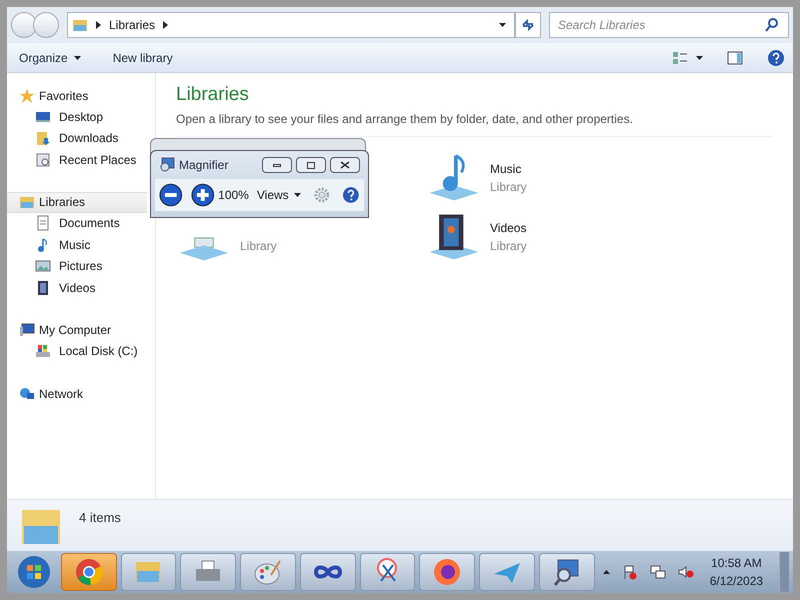 This screenshot has width=800, height=600. Describe the element at coordinates (81, 117) in the screenshot. I see `nav-label: Desktop` at that location.